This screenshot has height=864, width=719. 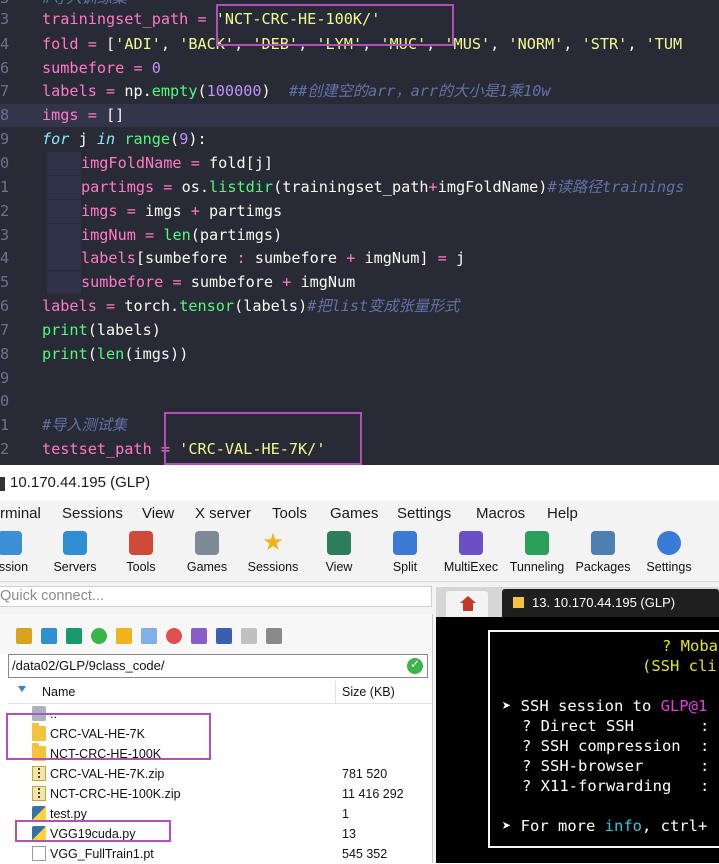 What do you see at coordinates (141, 567) in the screenshot?
I see `toolbar-button-label: Tools` at bounding box center [141, 567].